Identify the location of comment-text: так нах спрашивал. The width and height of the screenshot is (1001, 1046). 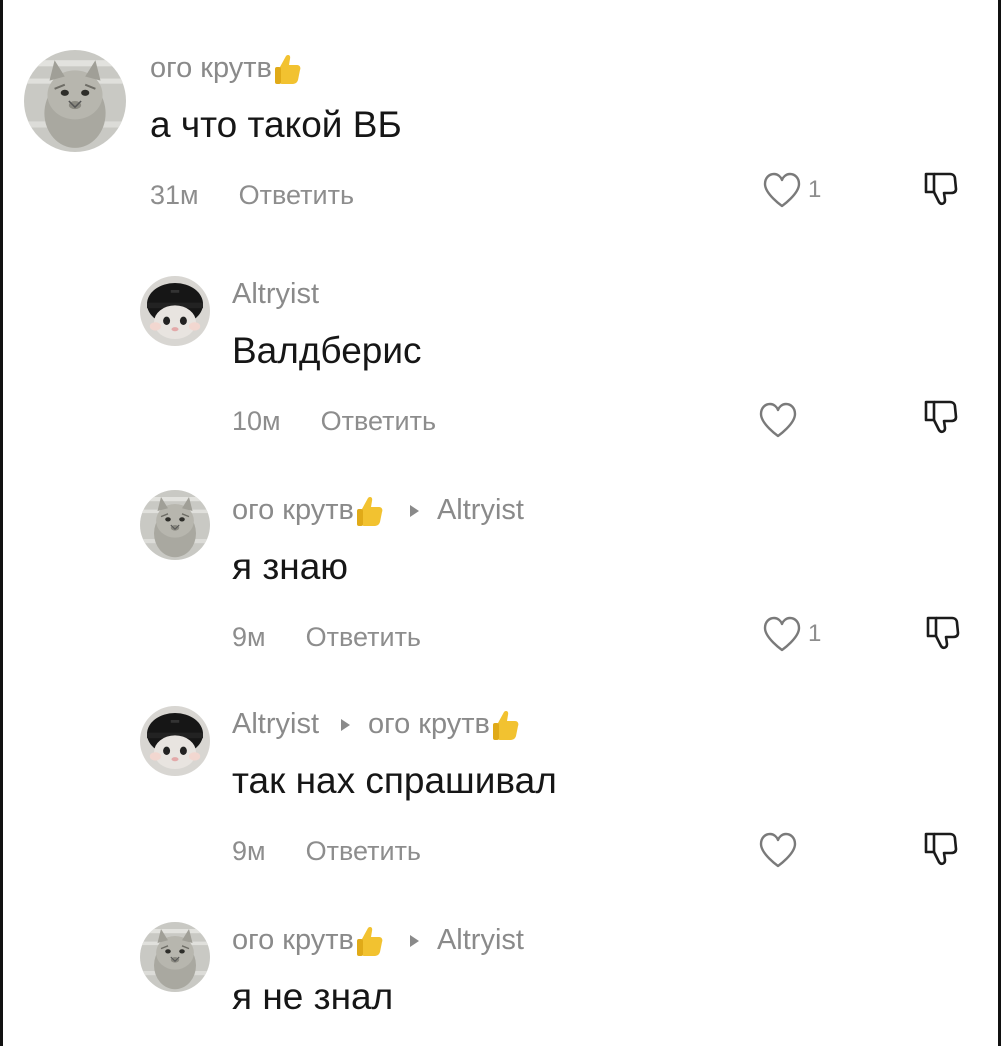
(394, 780).